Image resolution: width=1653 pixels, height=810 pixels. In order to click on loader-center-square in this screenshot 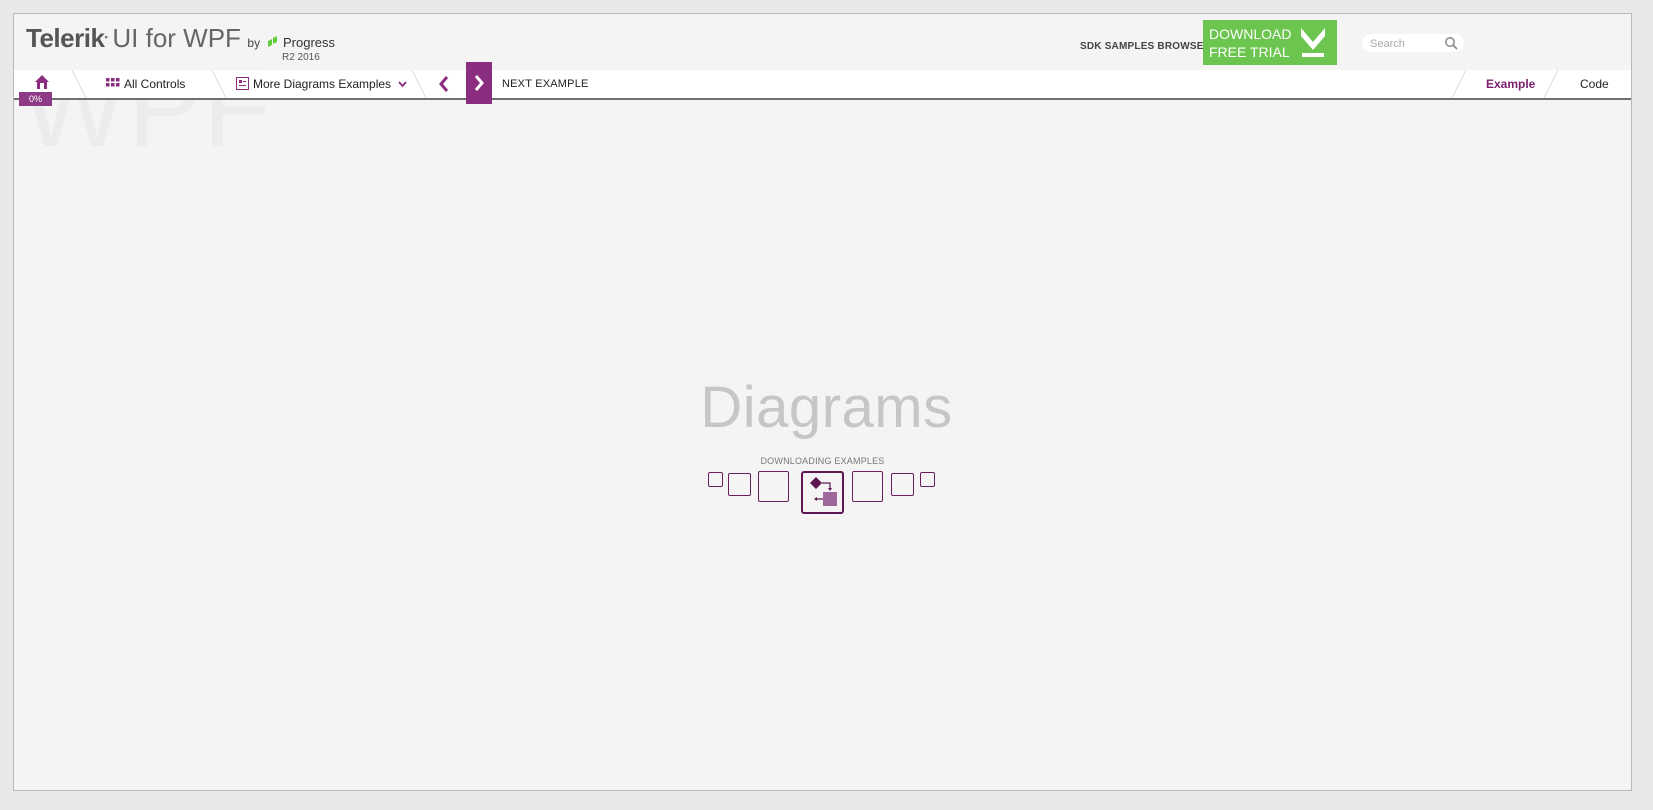, I will do `click(822, 492)`.